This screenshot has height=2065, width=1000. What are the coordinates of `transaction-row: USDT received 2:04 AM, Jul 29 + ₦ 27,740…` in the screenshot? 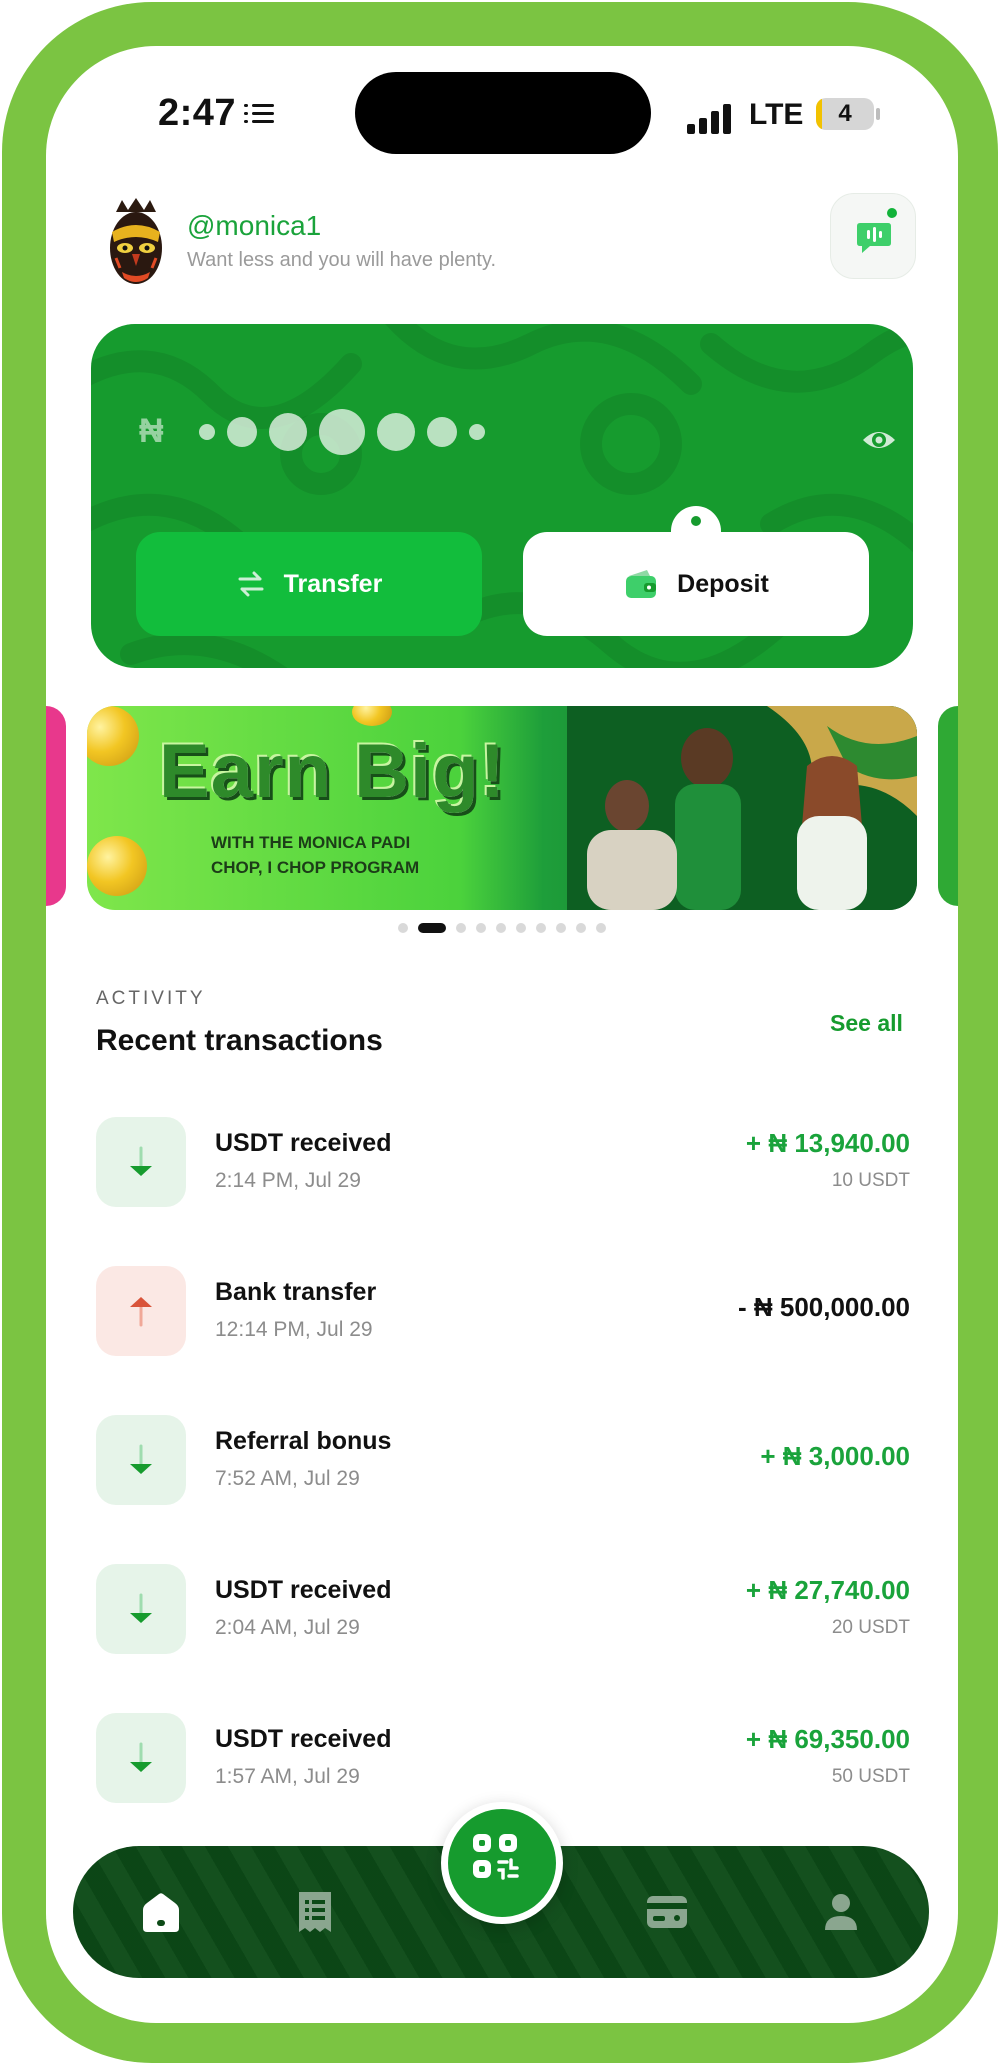 It's located at (503, 1609).